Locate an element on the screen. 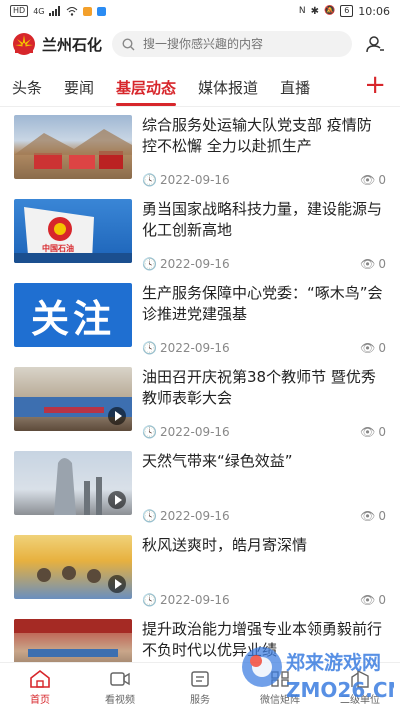 Image resolution: width=400 pixels, height=711 pixels. video-icon is located at coordinates (120, 678).